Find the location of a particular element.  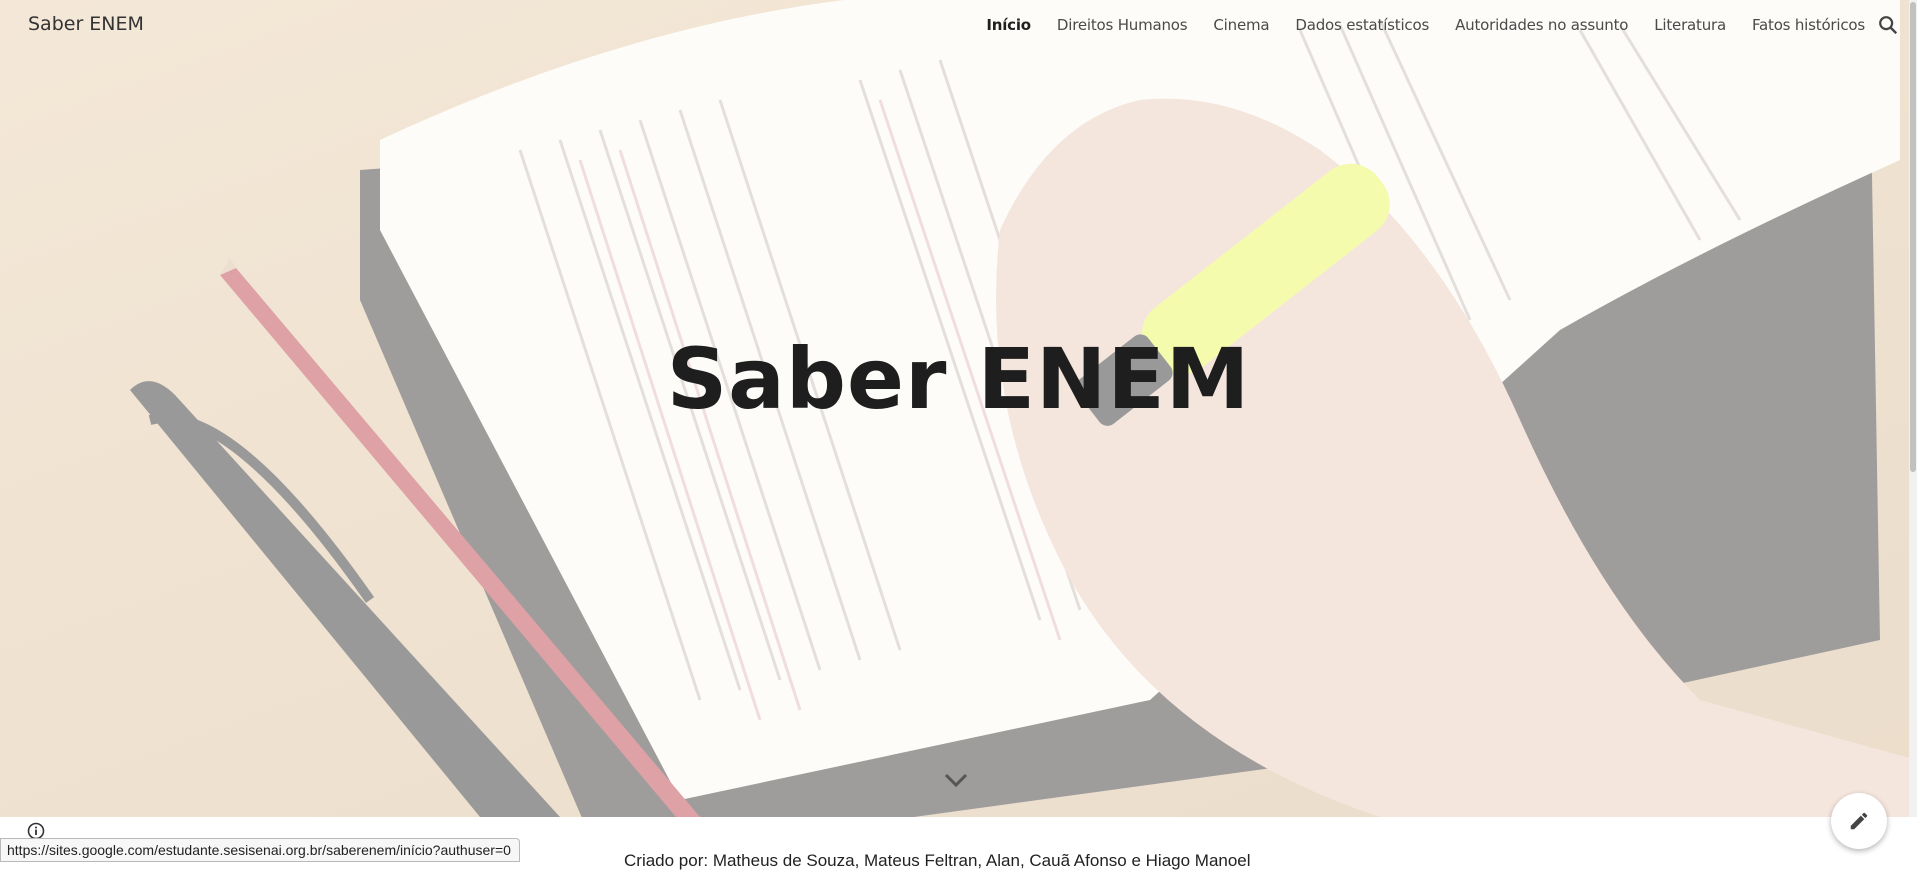

edit-button is located at coordinates (1859, 821).